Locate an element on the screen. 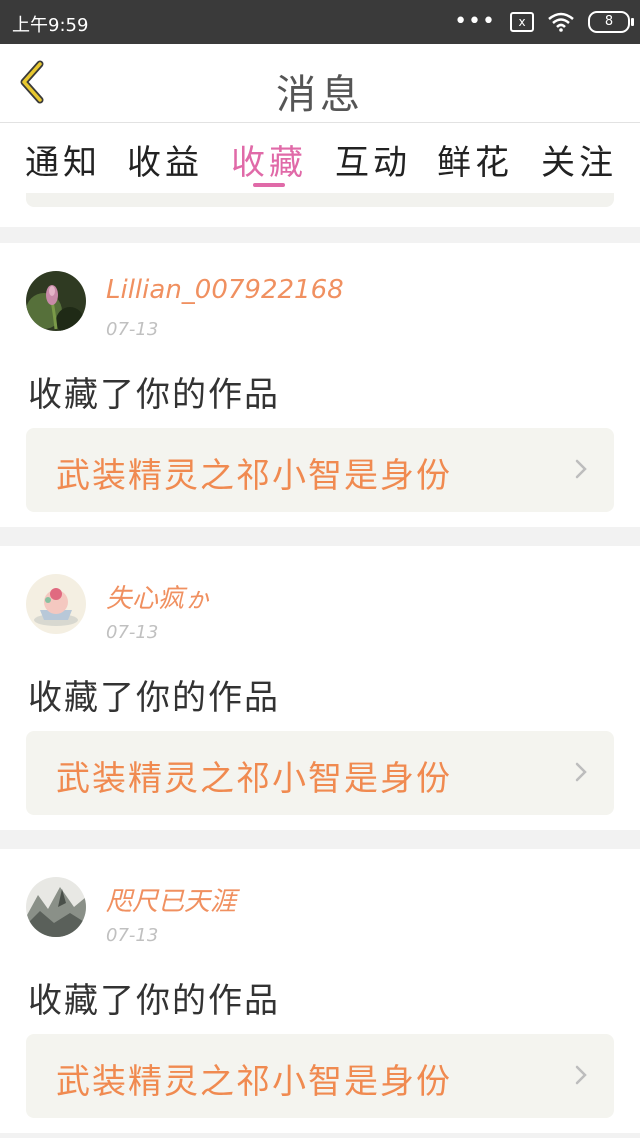  wifi-icon is located at coordinates (561, 22).